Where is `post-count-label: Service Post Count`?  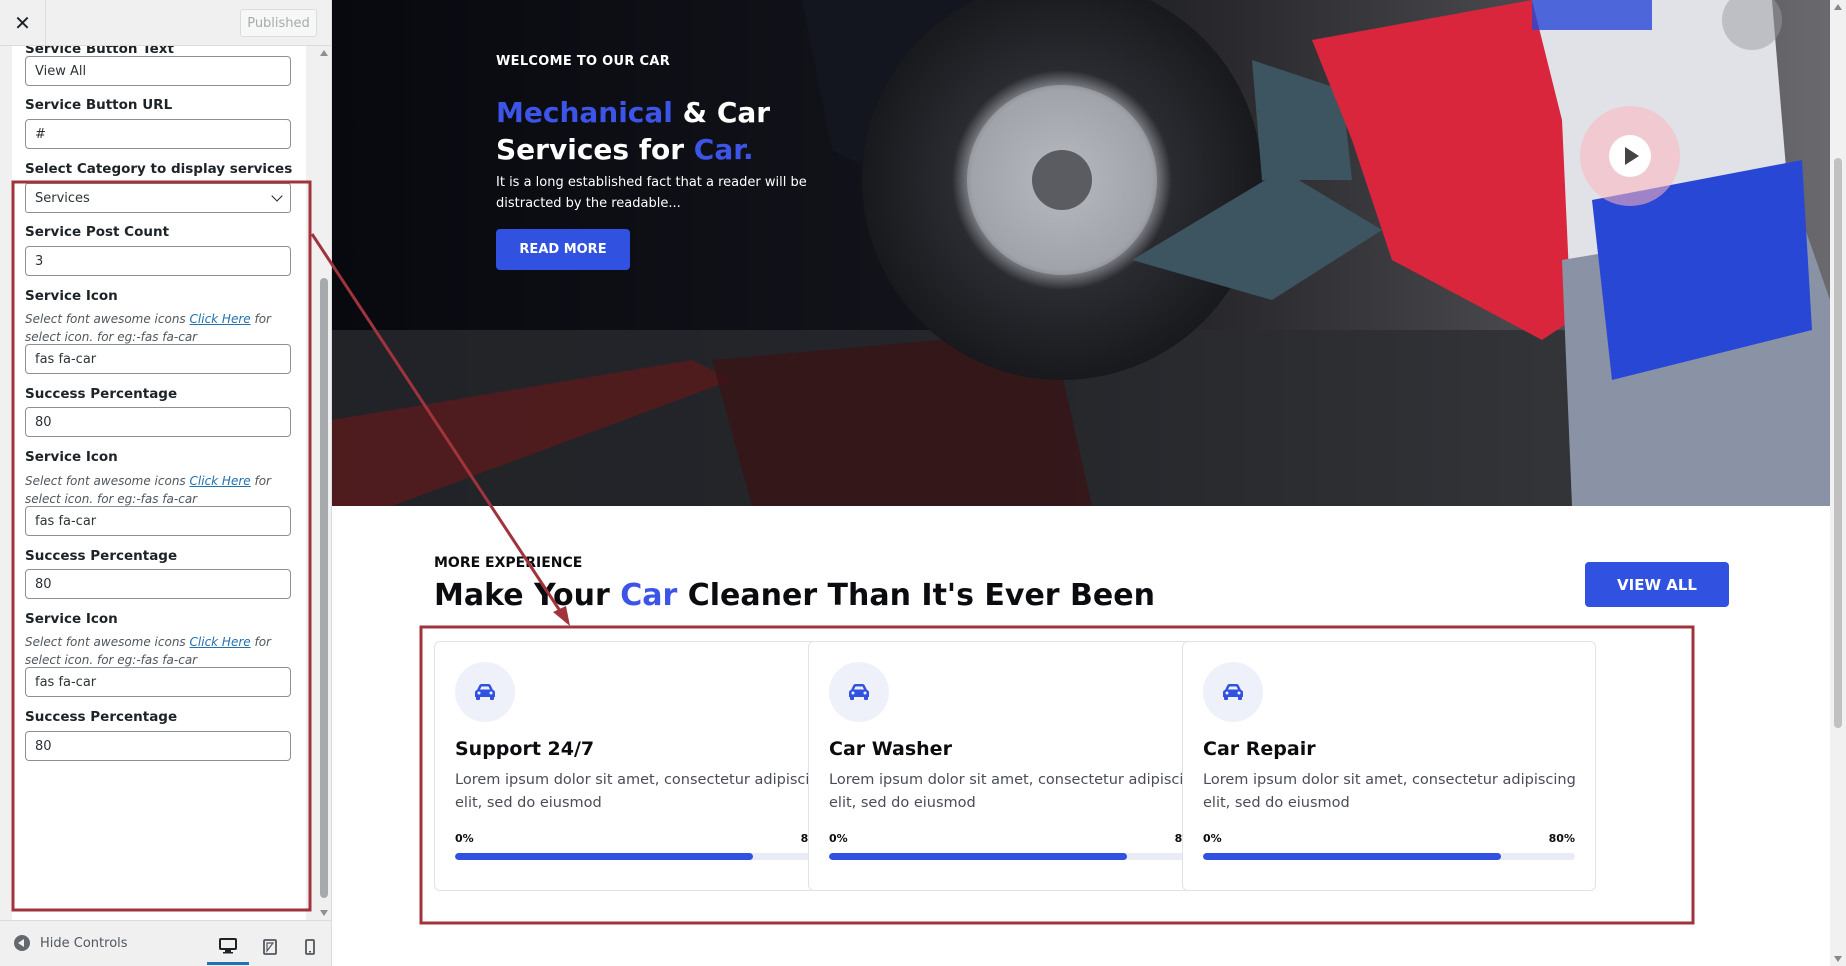 post-count-label: Service Post Count is located at coordinates (97, 232).